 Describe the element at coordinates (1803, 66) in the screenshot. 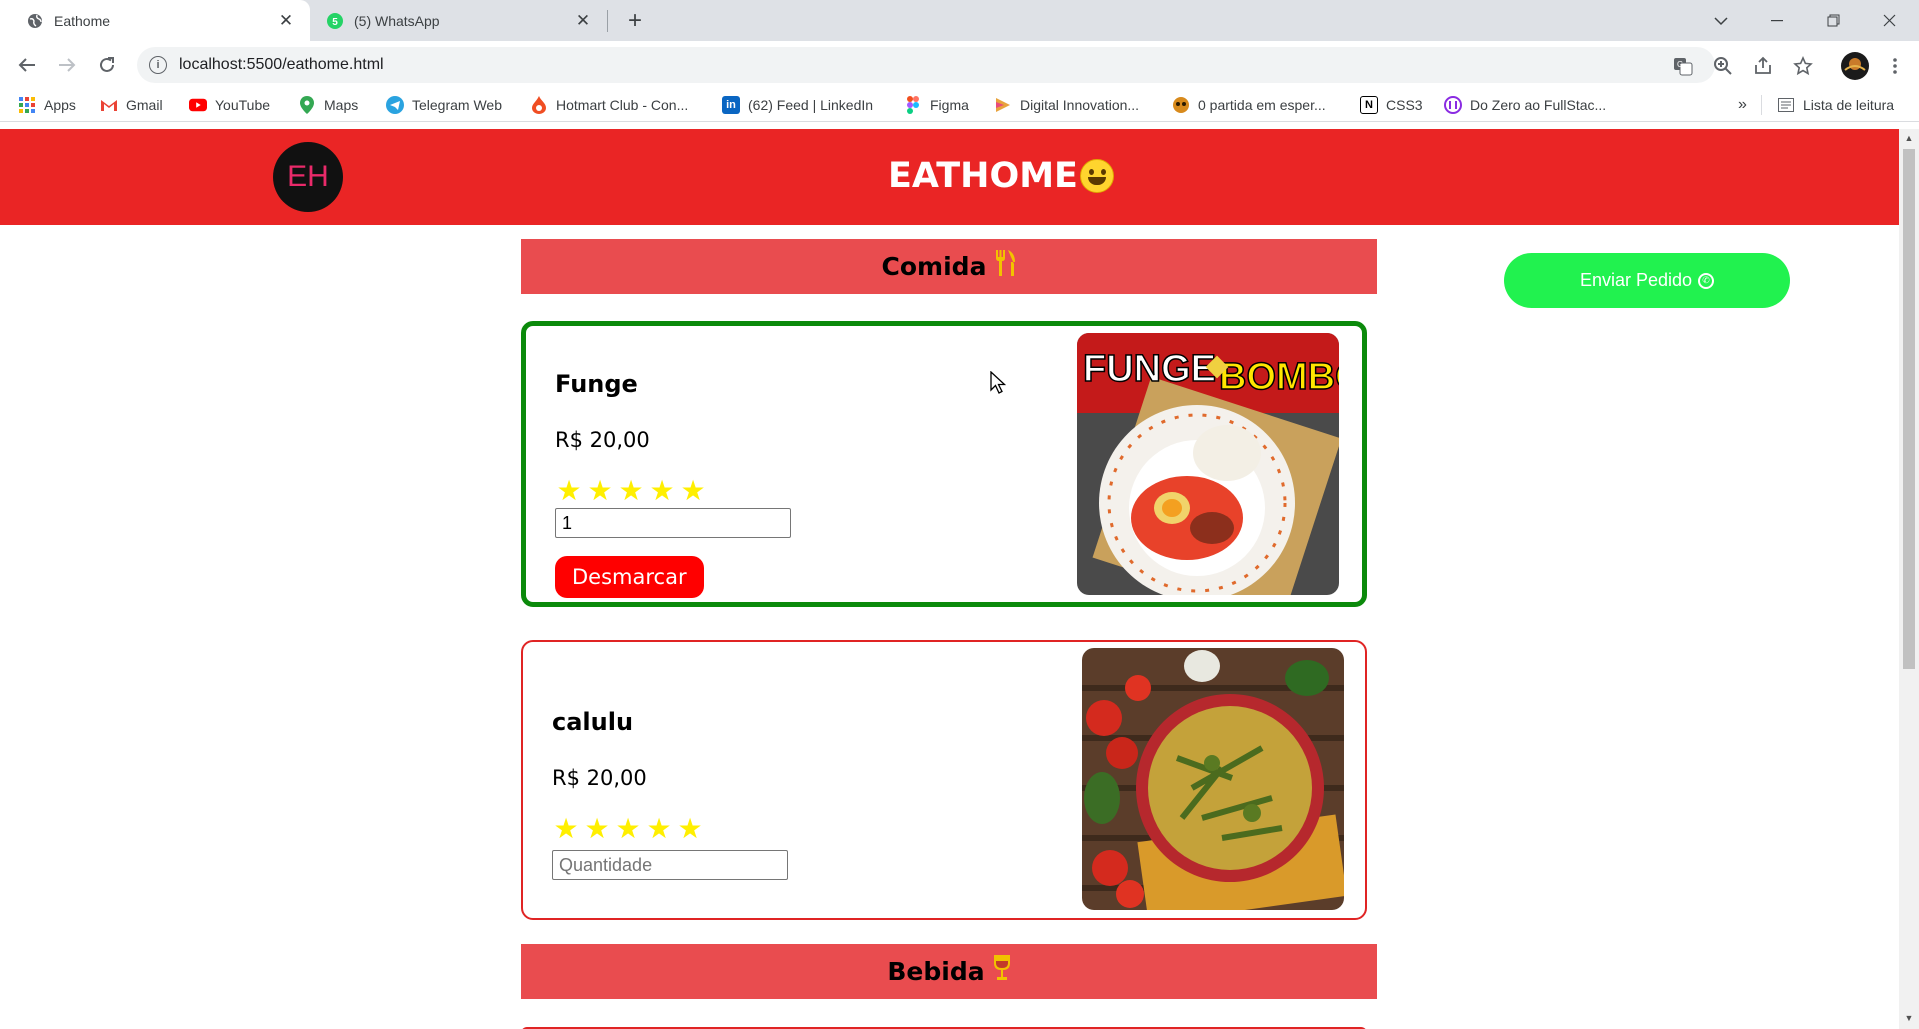

I see `bookmark-star-icon` at that location.